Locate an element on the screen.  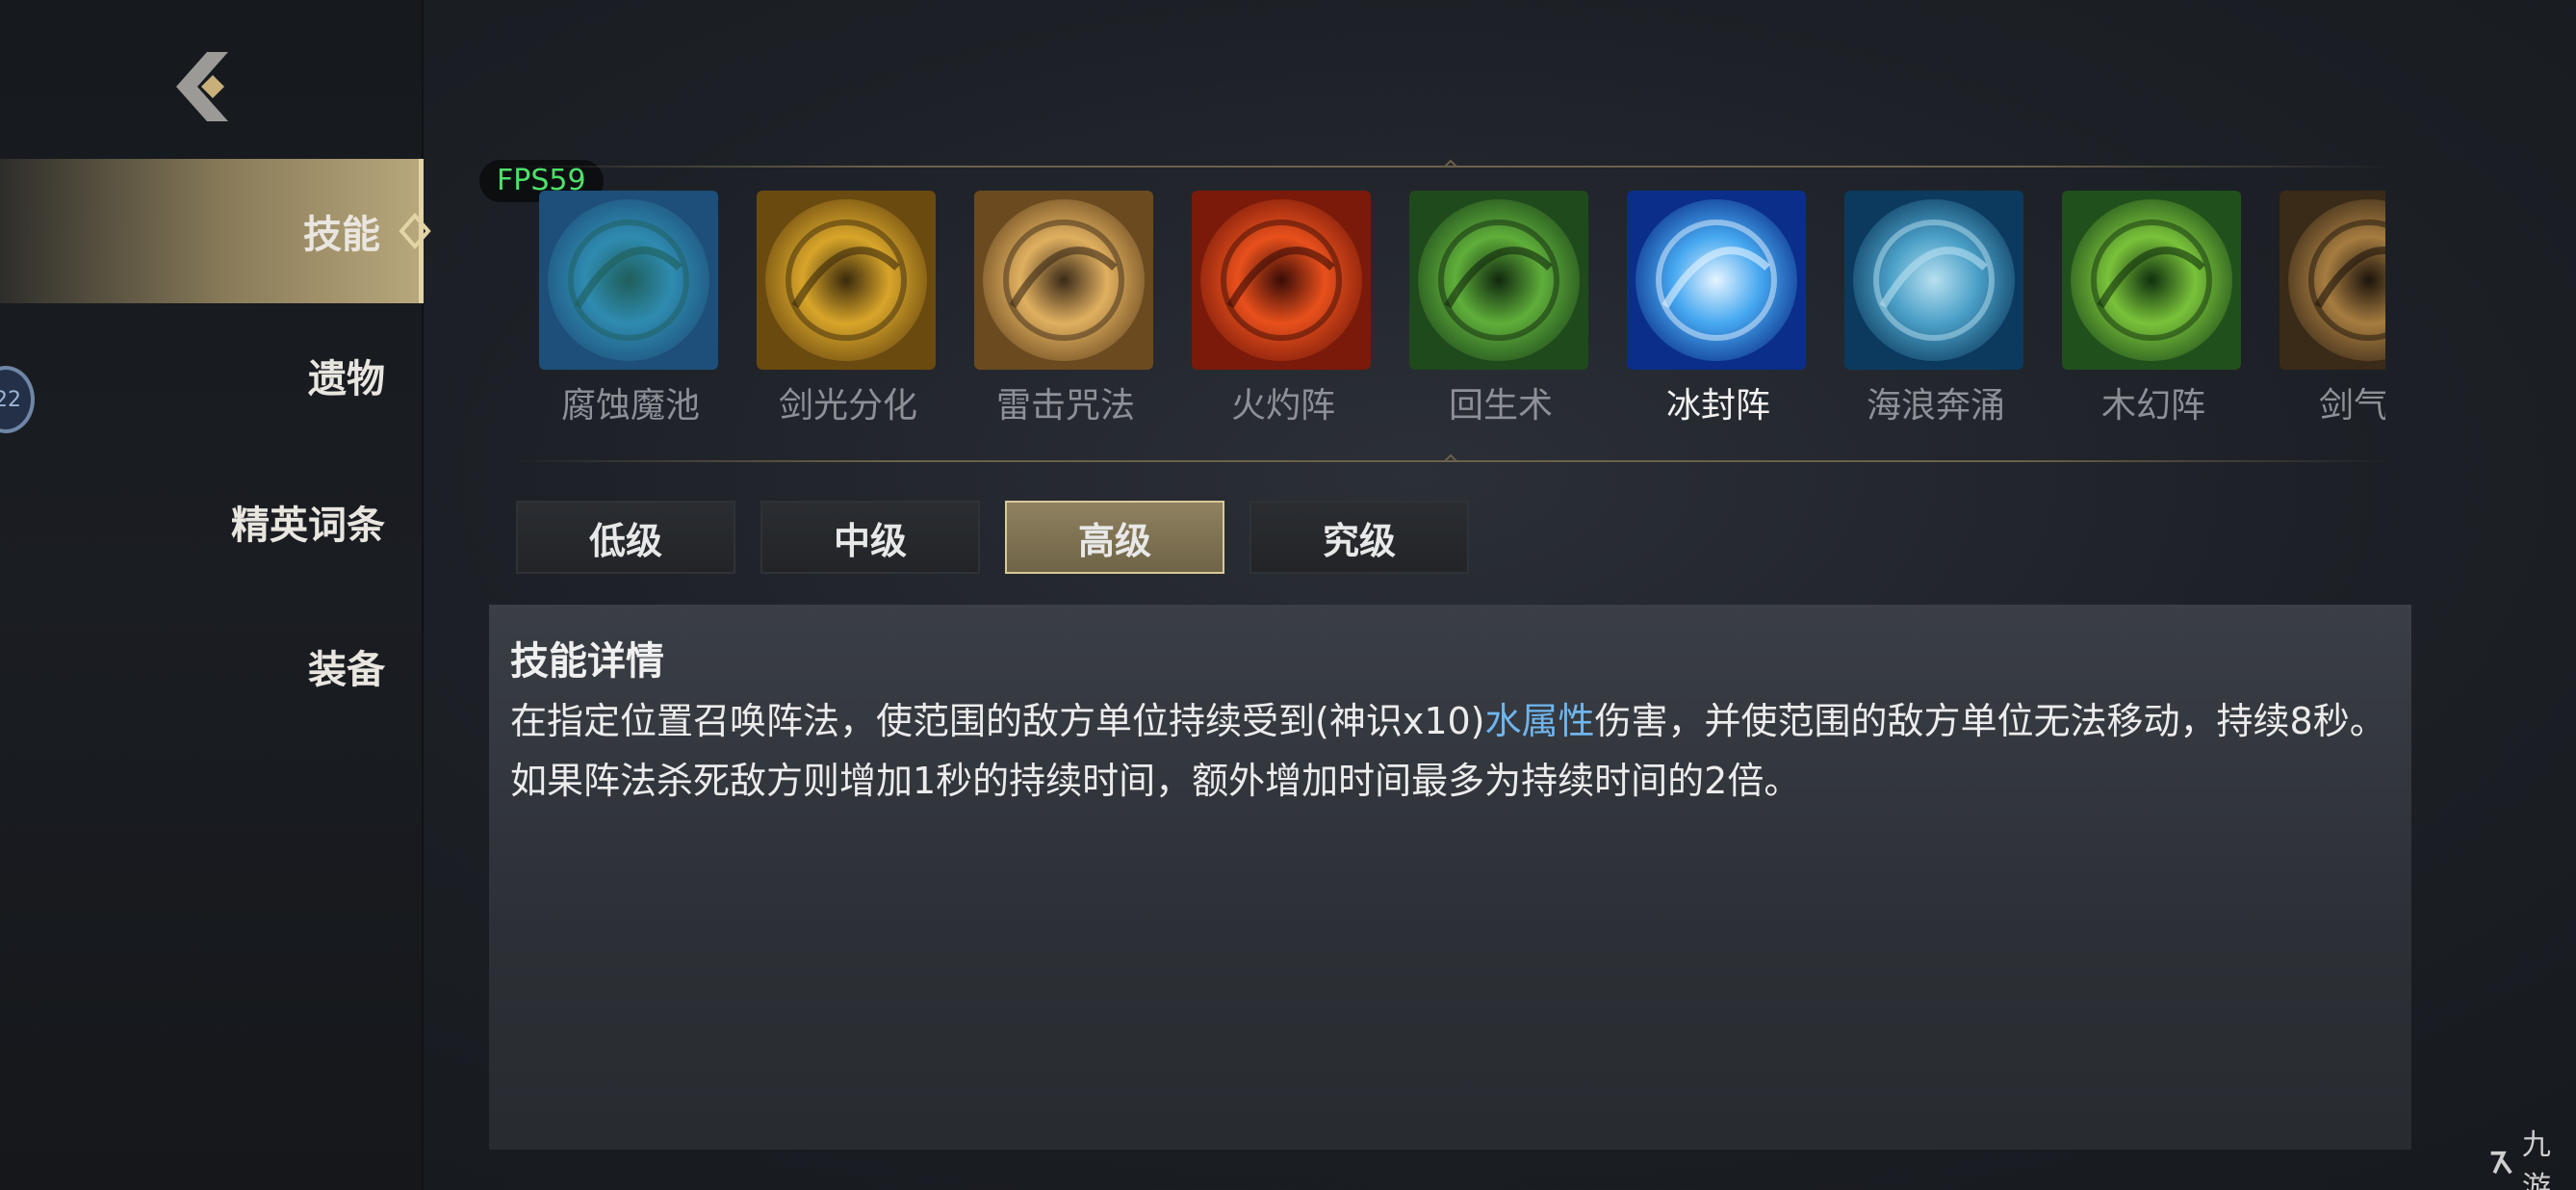
active-indicator-icon is located at coordinates (415, 231).